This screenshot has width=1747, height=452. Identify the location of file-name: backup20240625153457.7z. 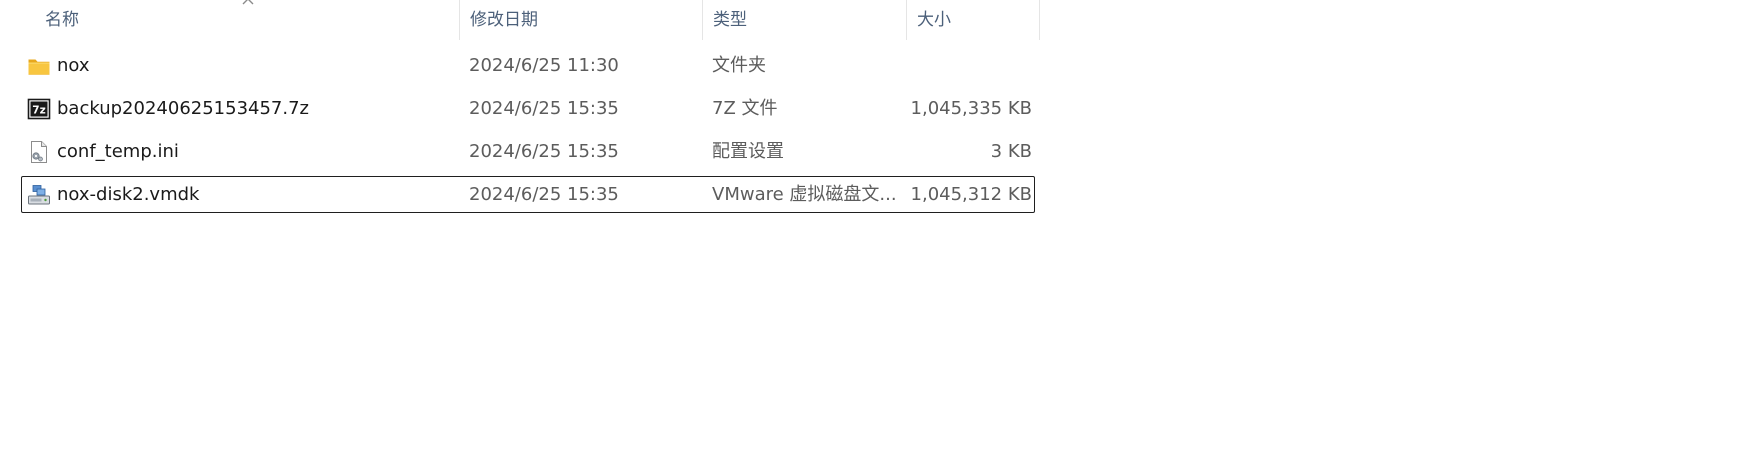
(183, 108).